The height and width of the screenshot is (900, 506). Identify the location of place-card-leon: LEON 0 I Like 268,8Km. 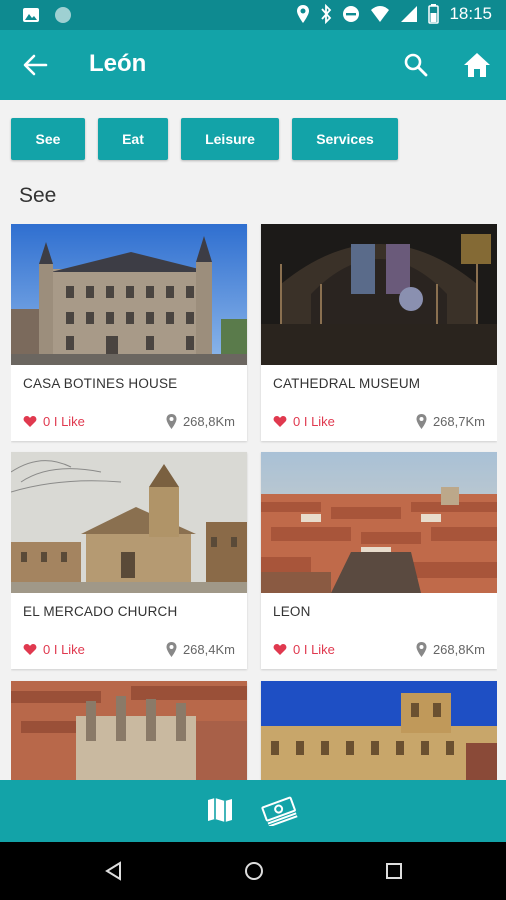
(379, 560).